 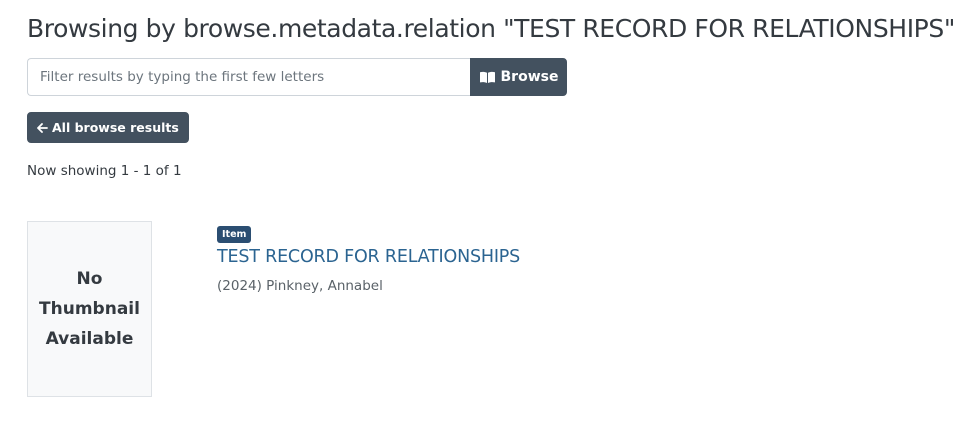 I want to click on browse-button: Browse, so click(x=518, y=77).